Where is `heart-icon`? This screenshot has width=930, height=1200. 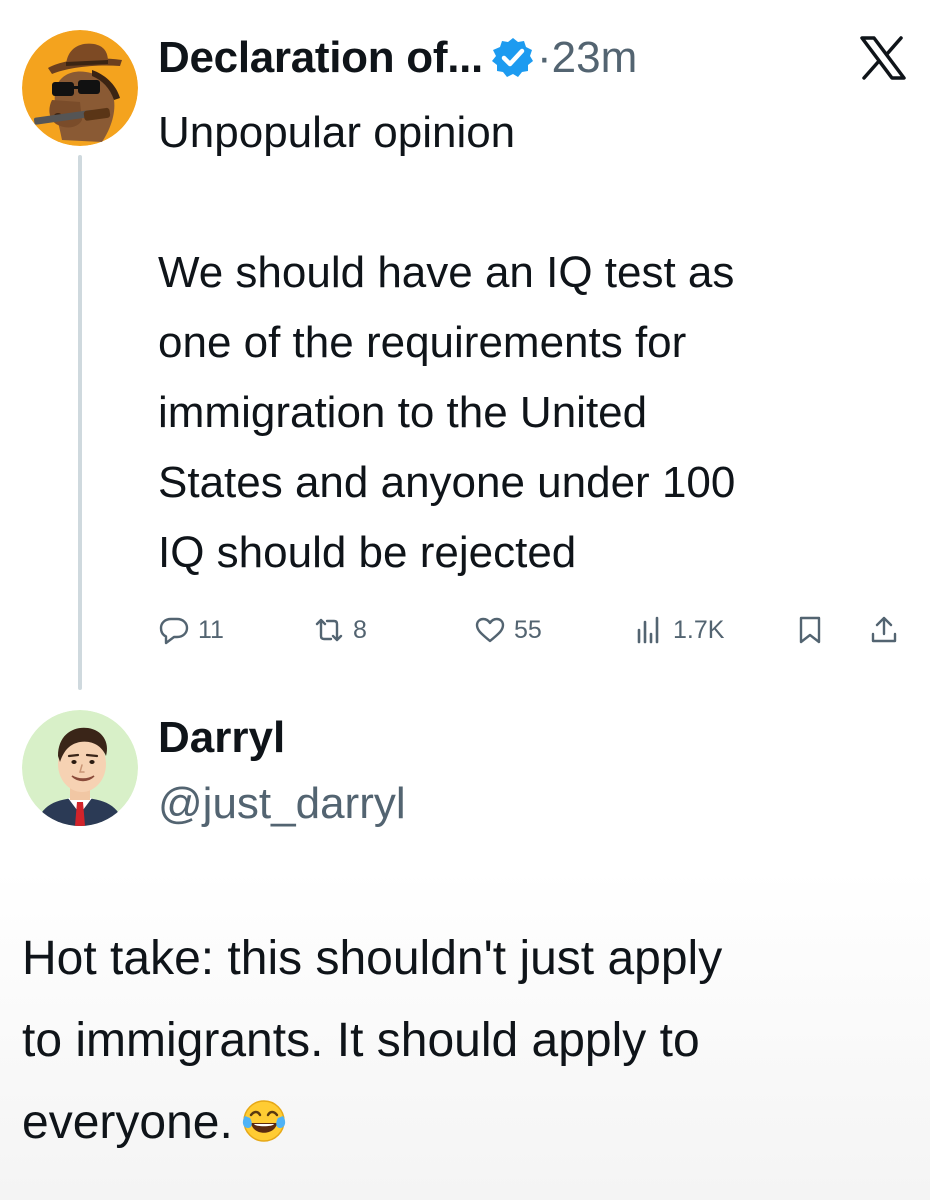
heart-icon is located at coordinates (490, 630).